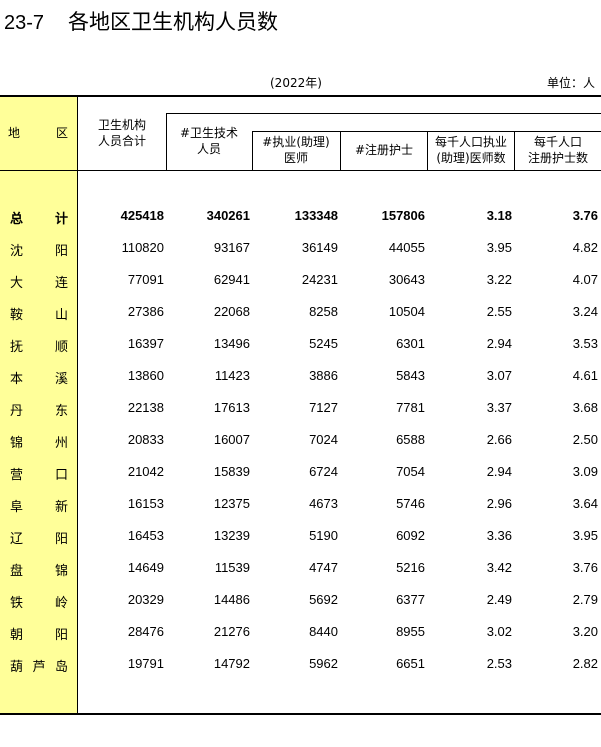  I want to click on cell-nurses-per-k: 4.82, so click(585, 247).